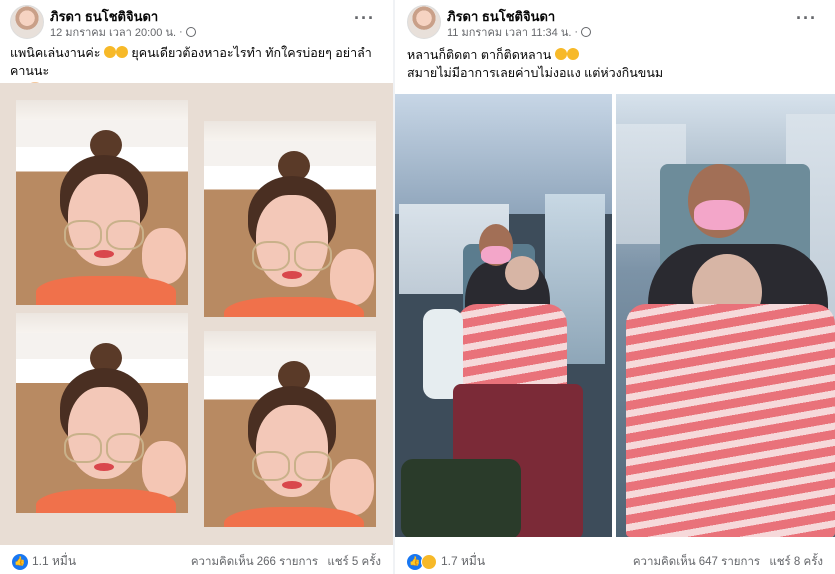 This screenshot has width=835, height=574. I want to click on post-meta: 12 มกราคม เวลา 20:00 น. ·, so click(123, 32).